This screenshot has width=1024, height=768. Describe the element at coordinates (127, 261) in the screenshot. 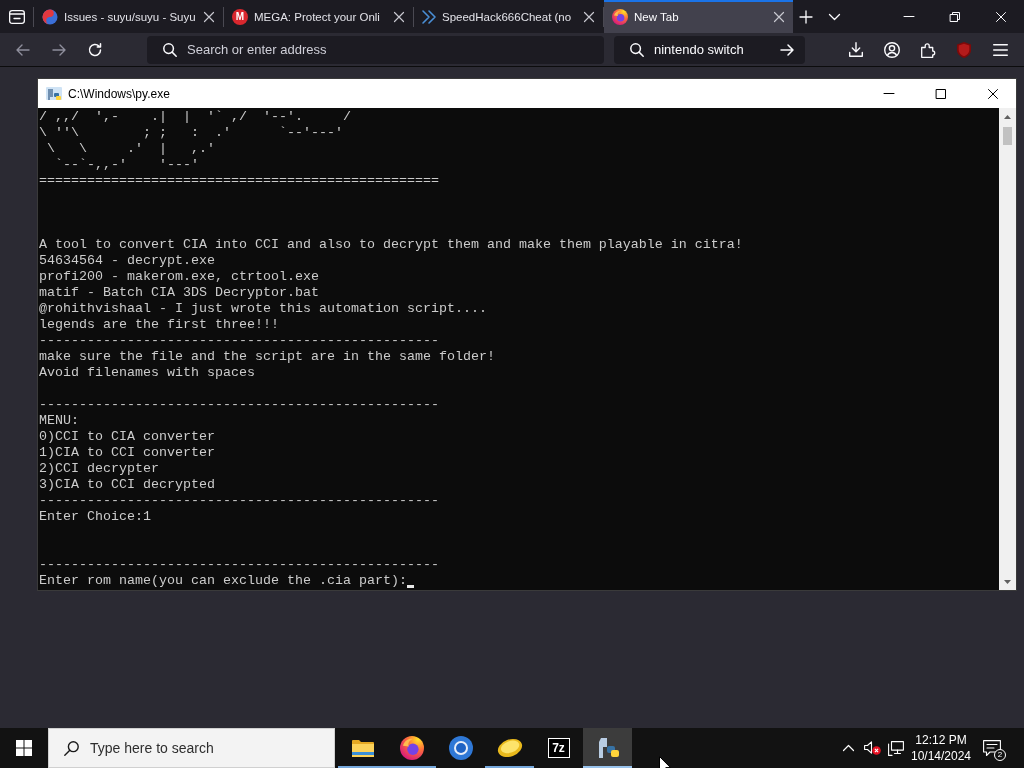

I see `console-line: 54634564 - decrypt.exe` at that location.